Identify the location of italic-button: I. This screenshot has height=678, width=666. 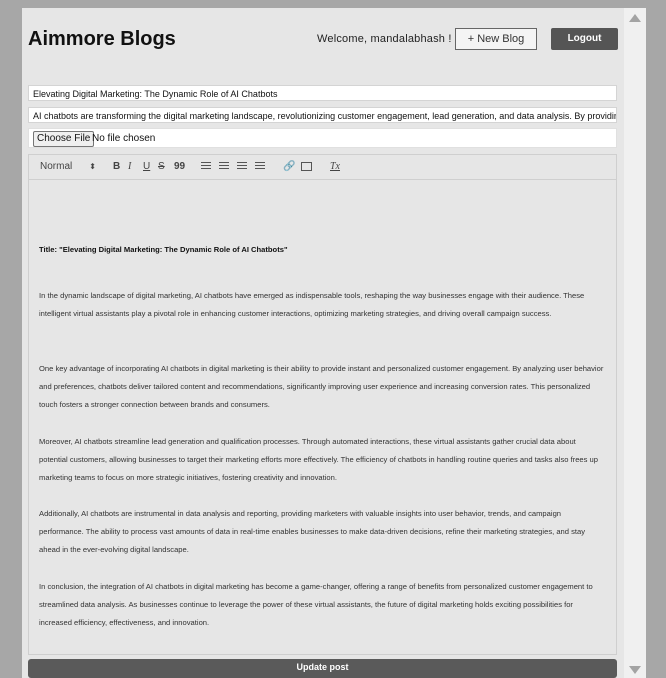
(129, 167).